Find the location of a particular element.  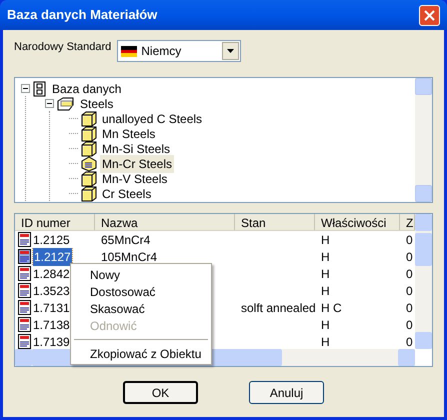

table-cell: 1.7139 is located at coordinates (51, 340).